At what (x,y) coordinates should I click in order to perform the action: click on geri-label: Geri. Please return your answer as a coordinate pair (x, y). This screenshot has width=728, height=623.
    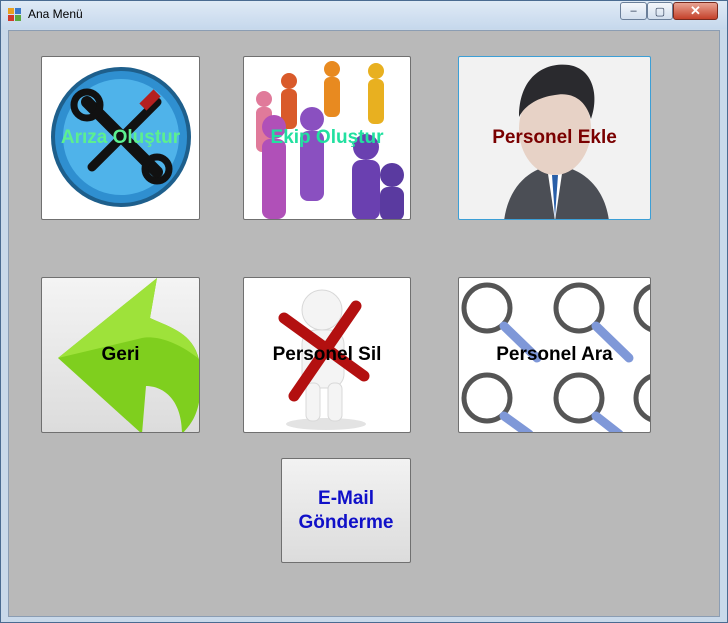
    Looking at the image, I should click on (120, 354).